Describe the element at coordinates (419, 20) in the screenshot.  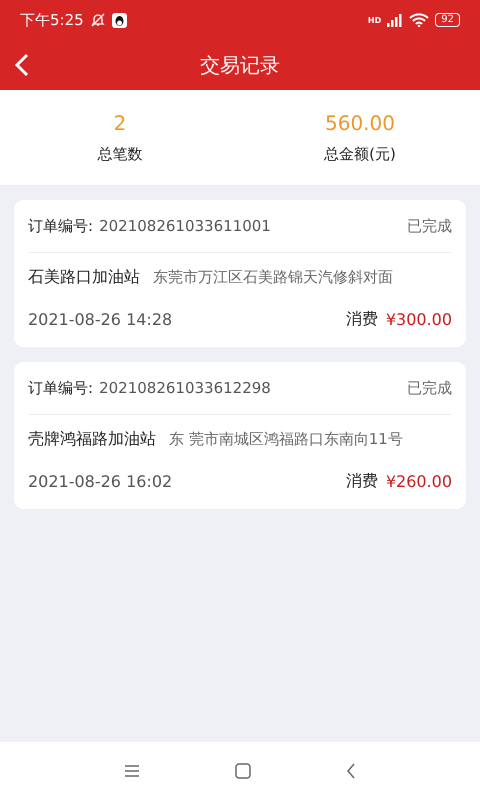
I see `wifi-icon` at that location.